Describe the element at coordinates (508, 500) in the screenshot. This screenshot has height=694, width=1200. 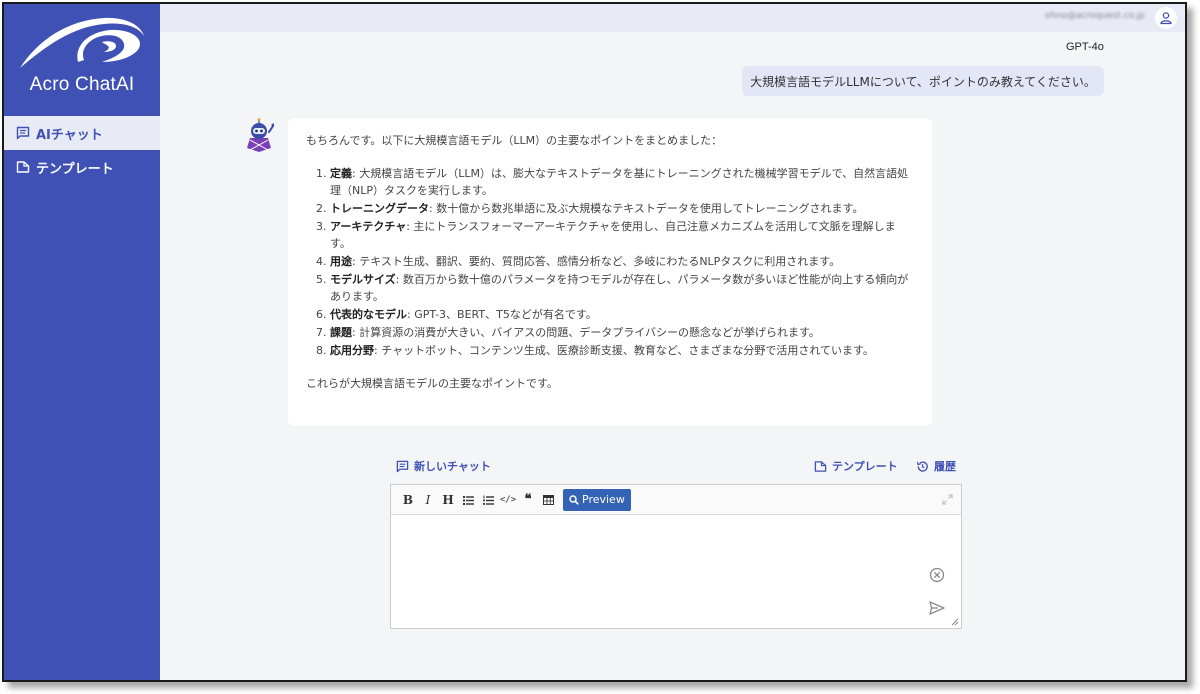
I see `code-button: </>` at that location.